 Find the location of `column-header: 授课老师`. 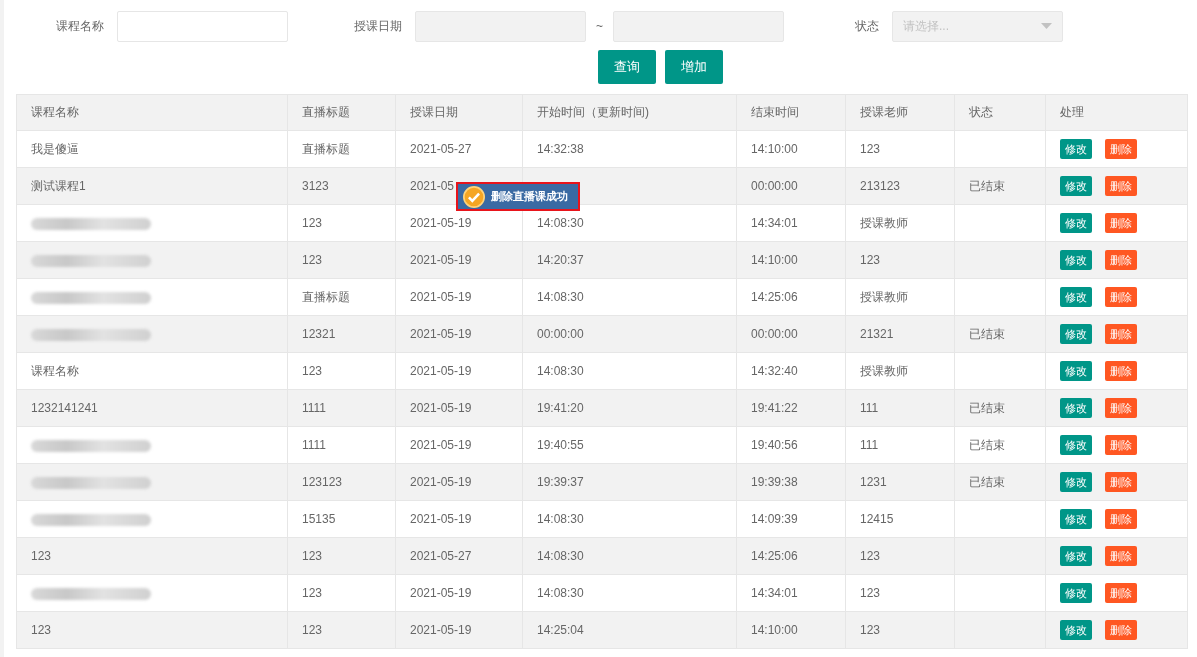

column-header: 授课老师 is located at coordinates (900, 112).